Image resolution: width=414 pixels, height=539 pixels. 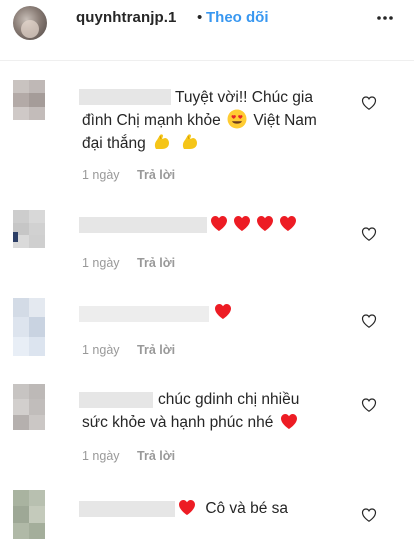 I want to click on heart-eyes-emoji-icon, so click(x=237, y=119).